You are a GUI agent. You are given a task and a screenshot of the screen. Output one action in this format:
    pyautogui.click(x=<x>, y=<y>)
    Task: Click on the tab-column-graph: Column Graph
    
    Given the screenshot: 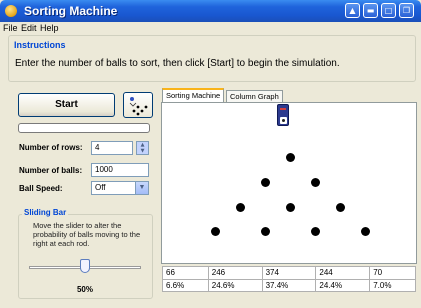 What is the action you would take?
    pyautogui.click(x=254, y=96)
    